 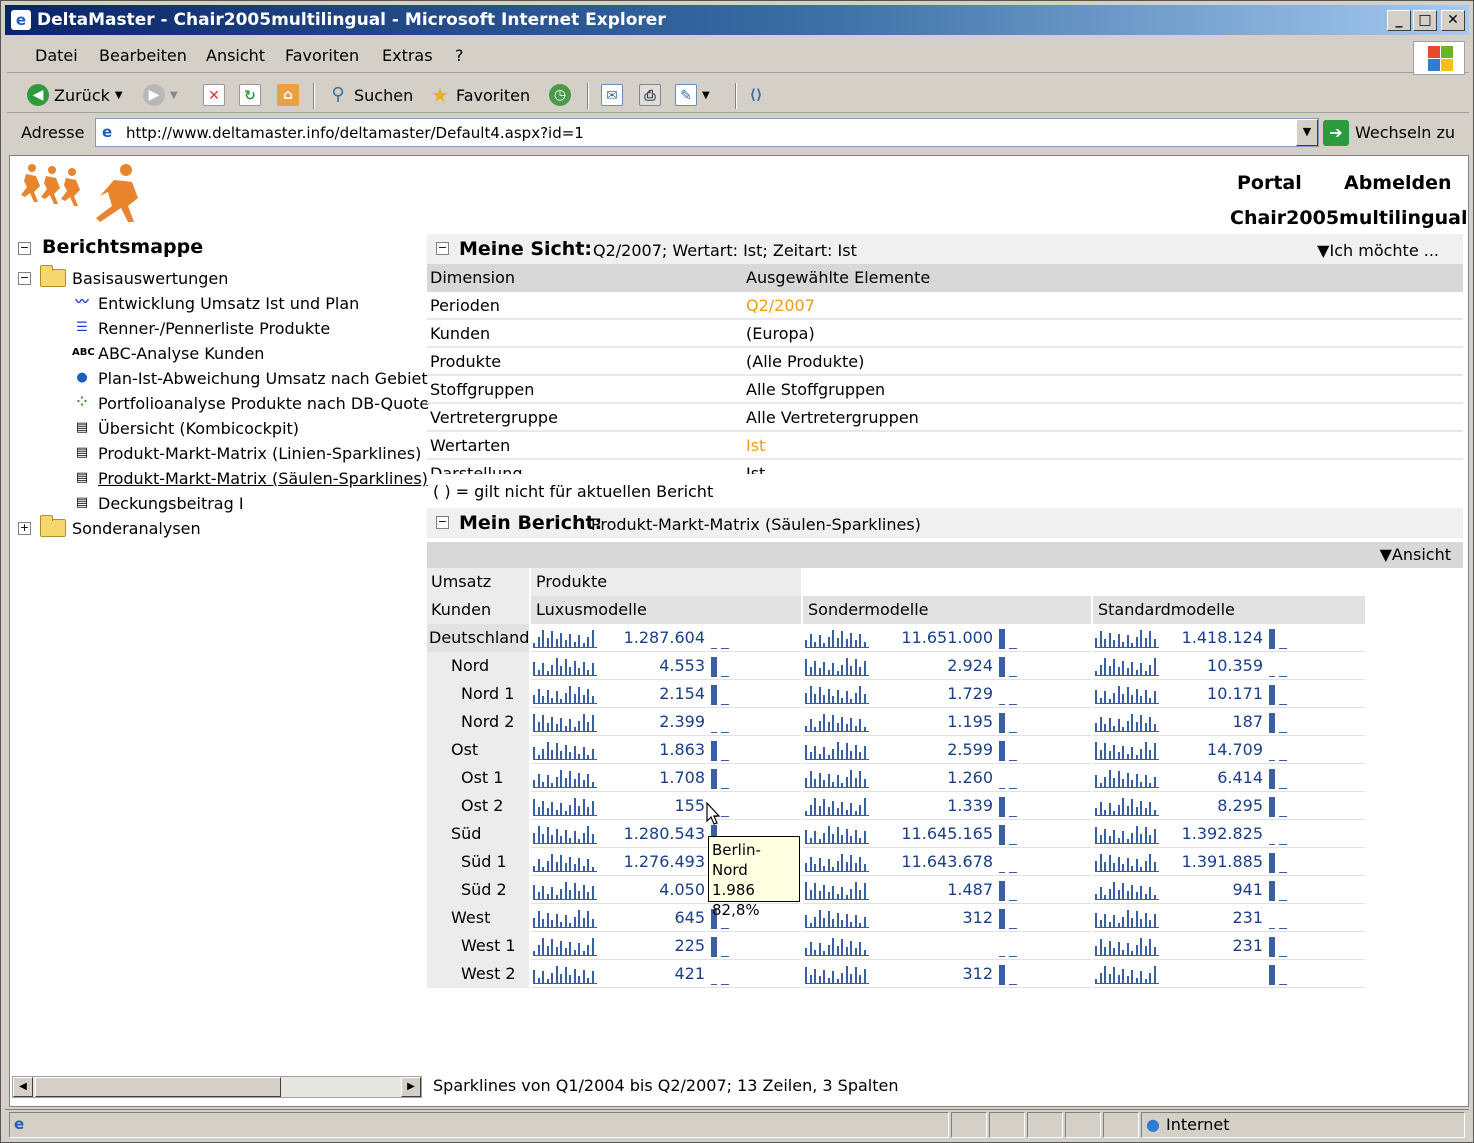 I want to click on matrix-cell: 225, so click(x=666, y=946).